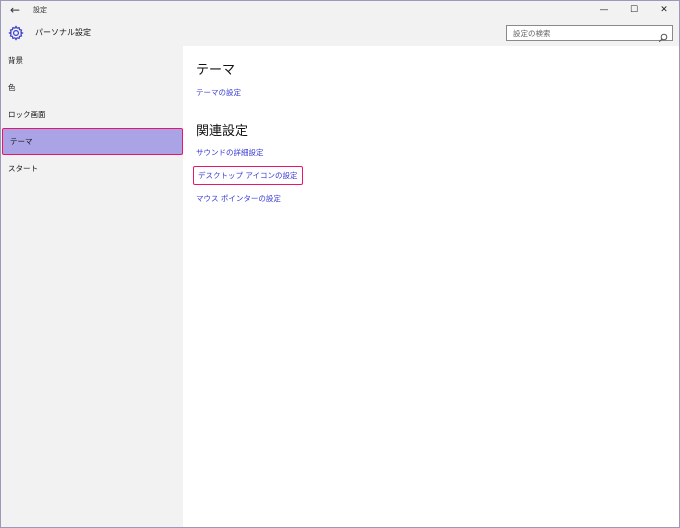 The width and height of the screenshot is (680, 528). I want to click on header-bar: パーソナル設定, so click(340, 32).